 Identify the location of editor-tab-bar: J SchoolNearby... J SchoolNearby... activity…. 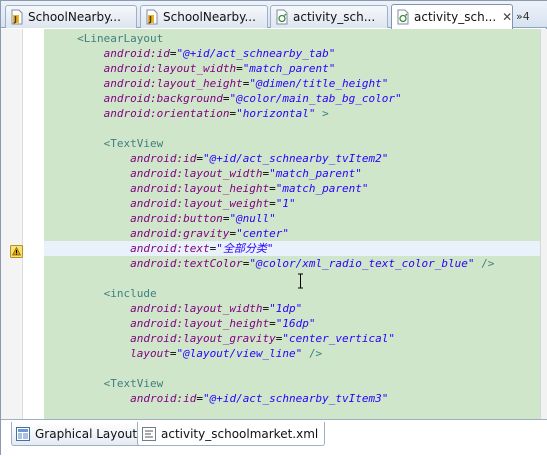
(274, 15).